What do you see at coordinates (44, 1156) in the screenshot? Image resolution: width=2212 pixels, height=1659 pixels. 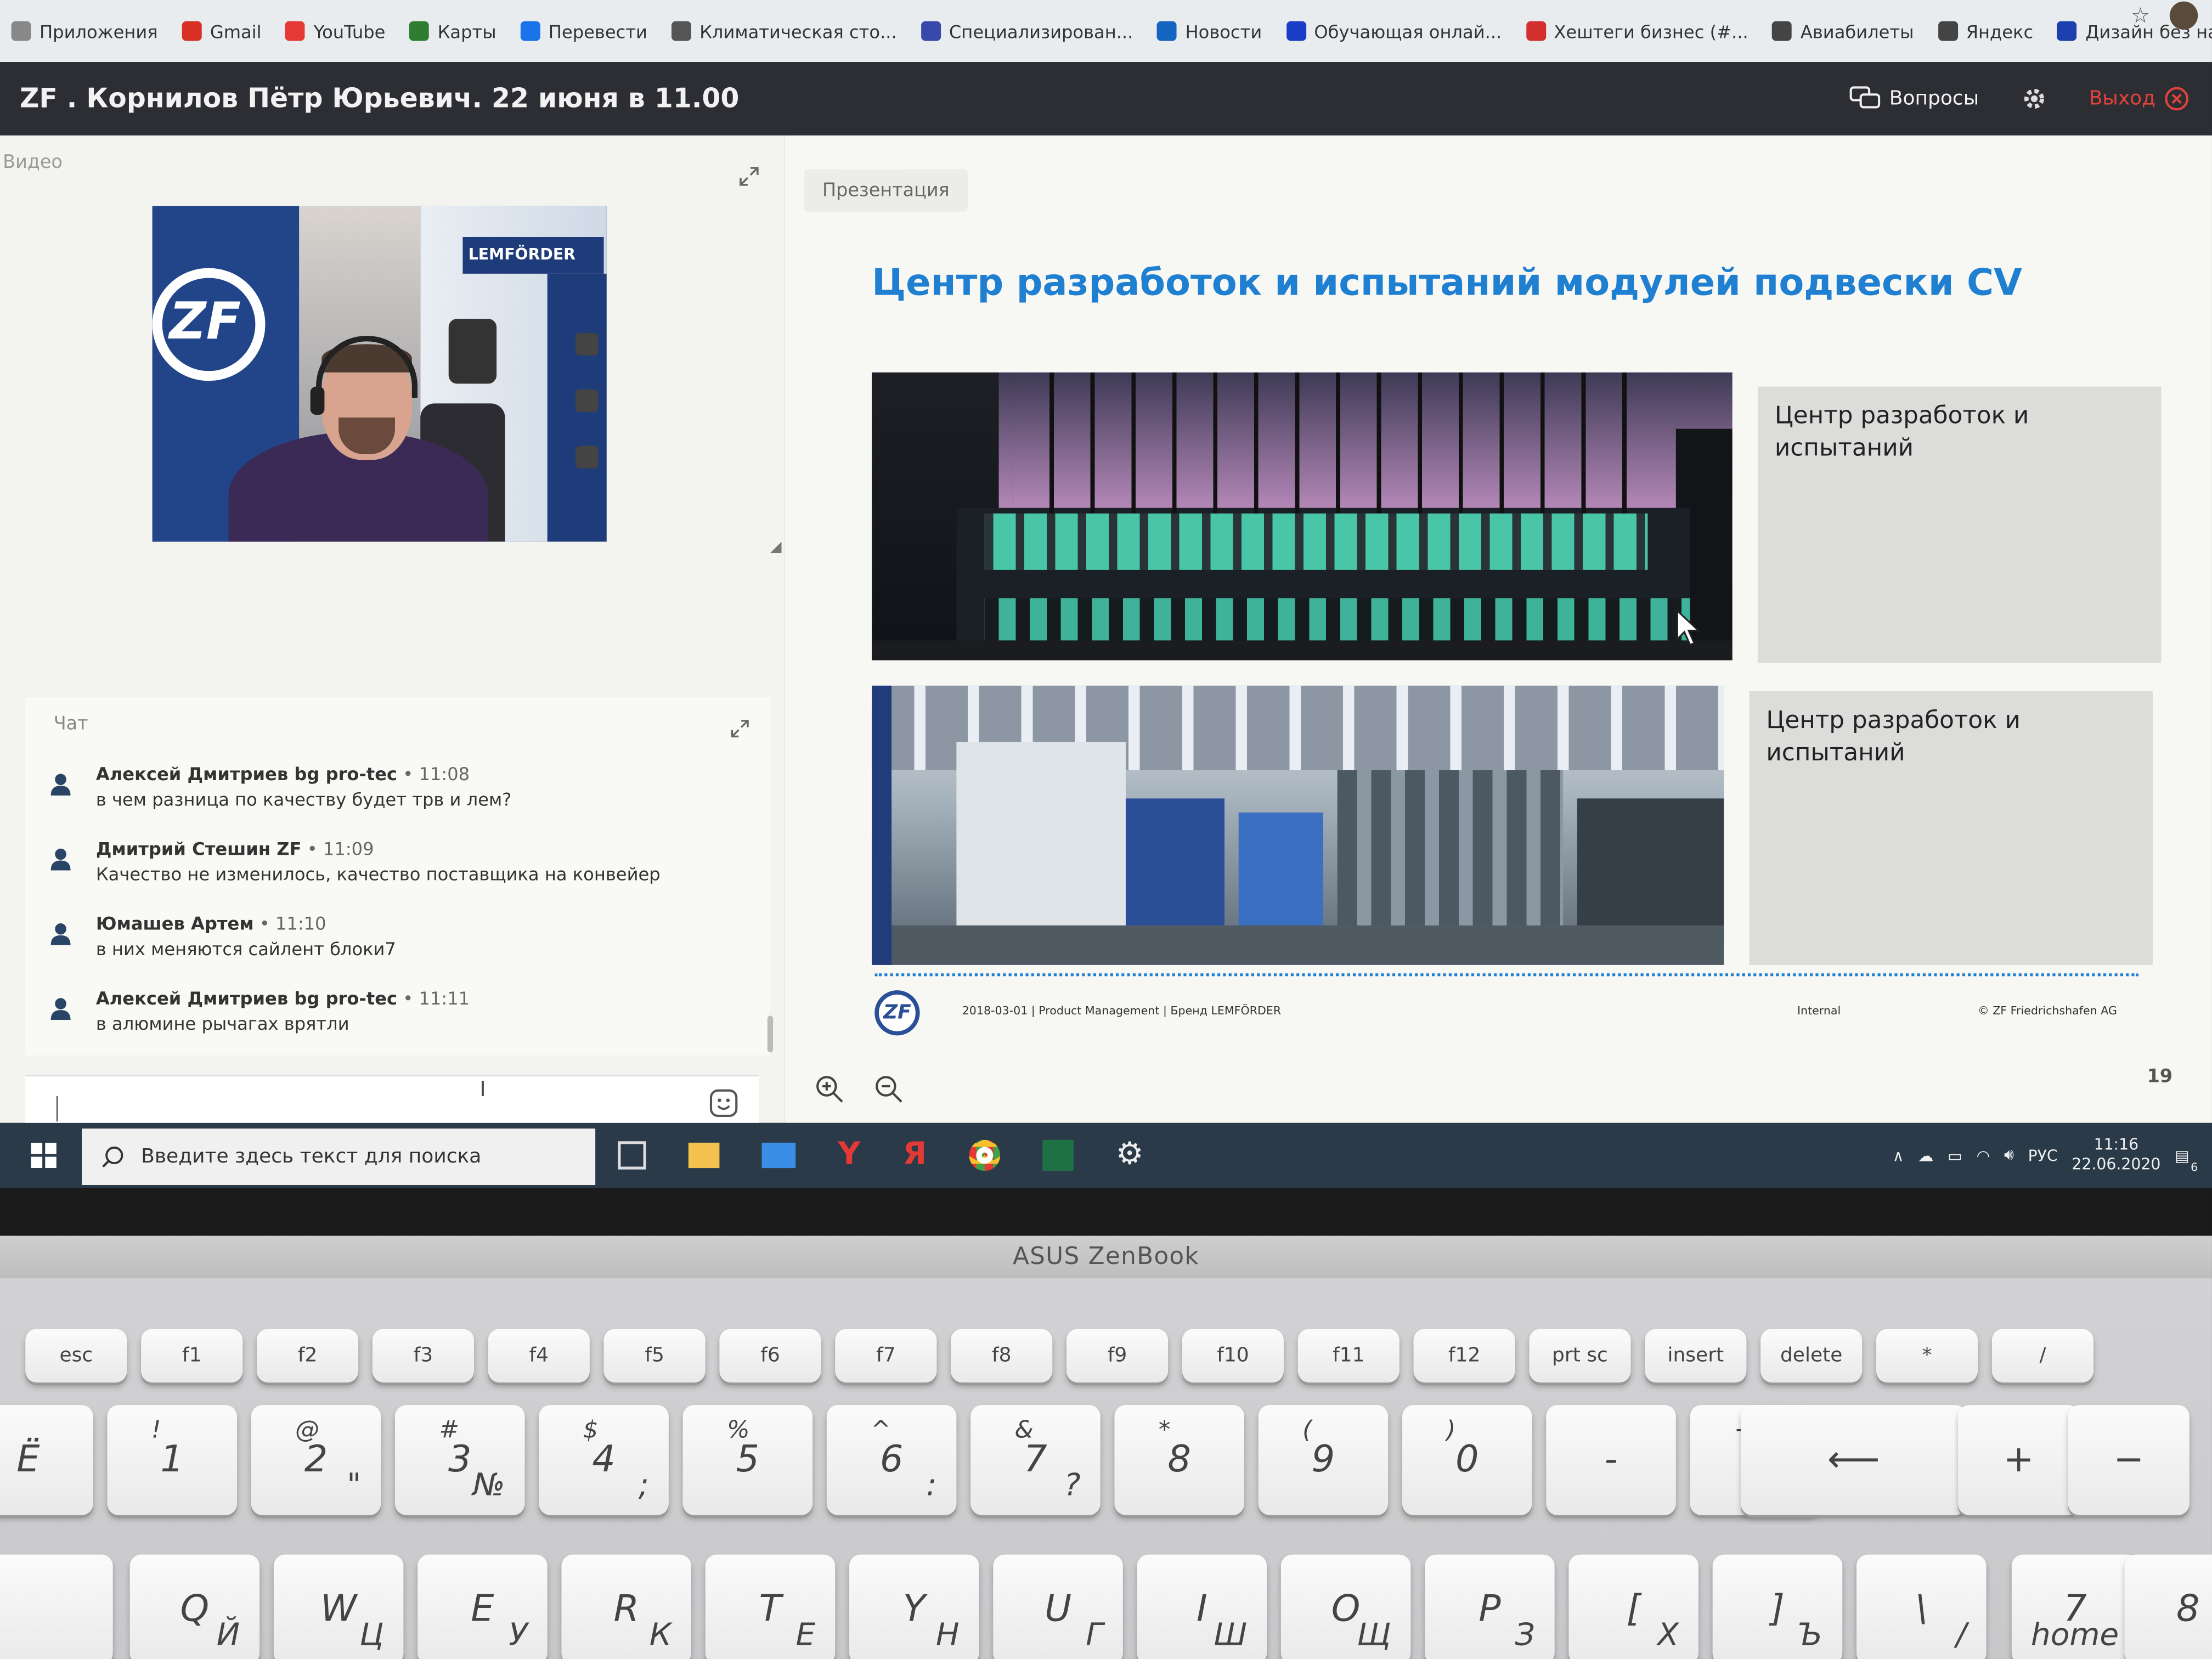 I see `windows-start-icon` at bounding box center [44, 1156].